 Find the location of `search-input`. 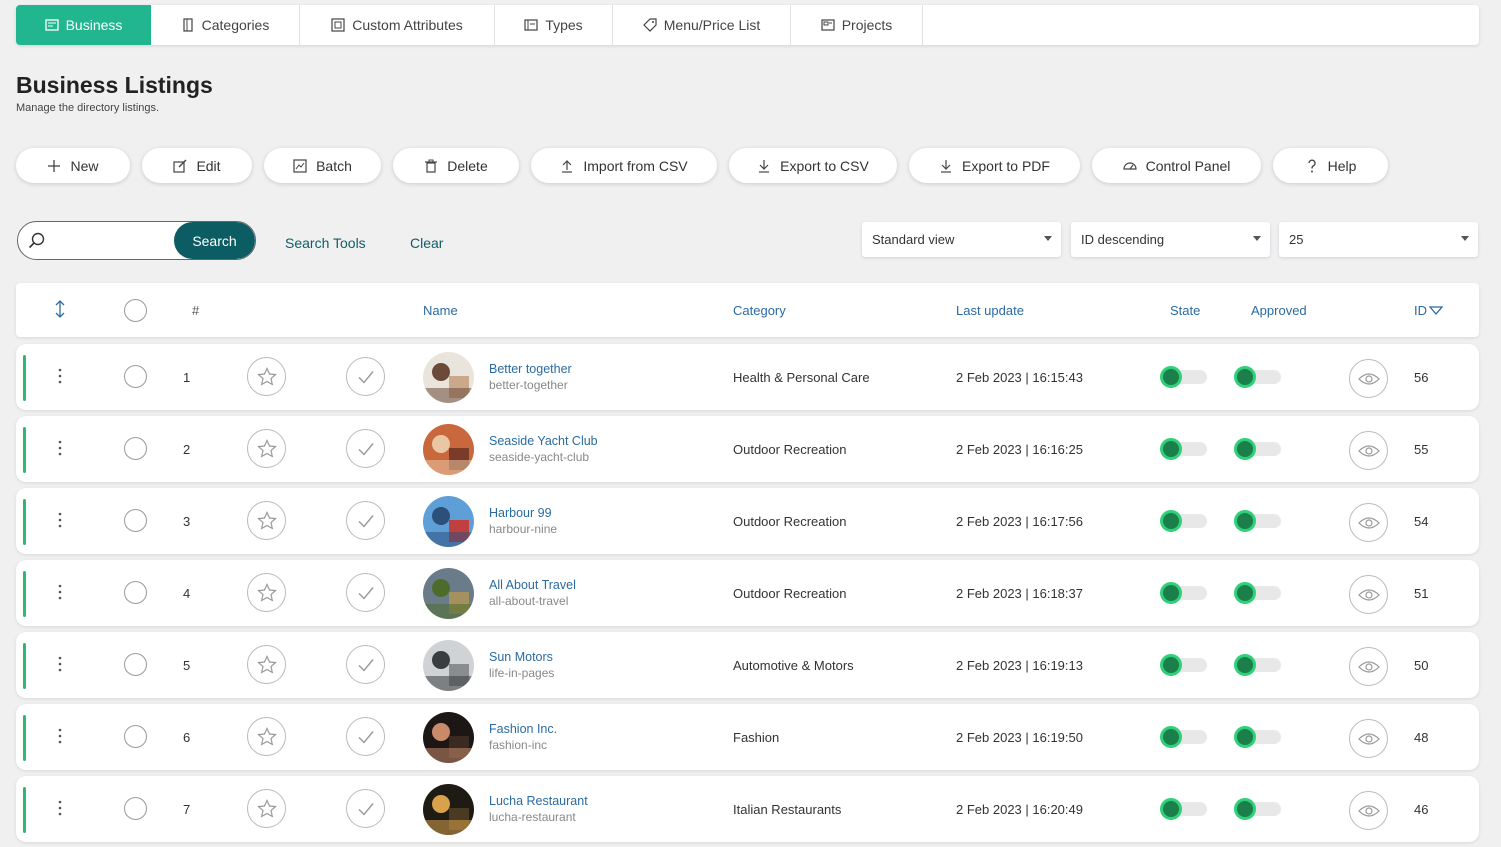

search-input is located at coordinates (112, 240).